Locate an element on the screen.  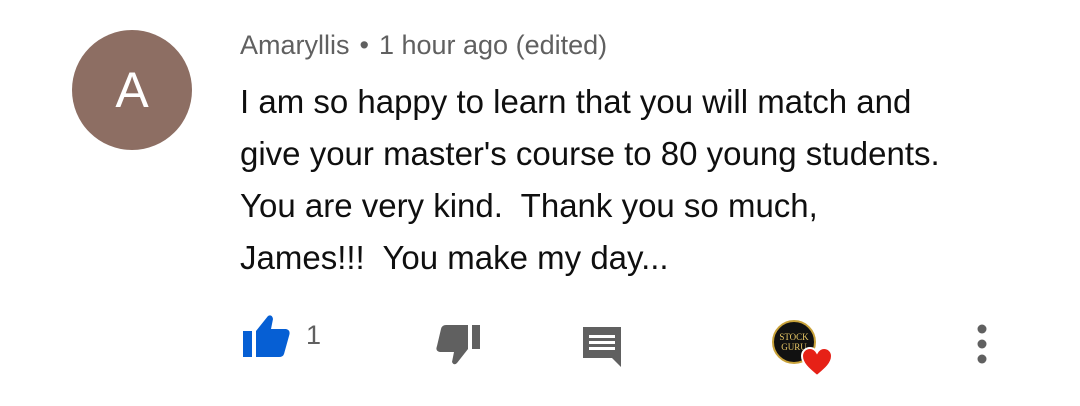
dislike-button is located at coordinates (458, 347).